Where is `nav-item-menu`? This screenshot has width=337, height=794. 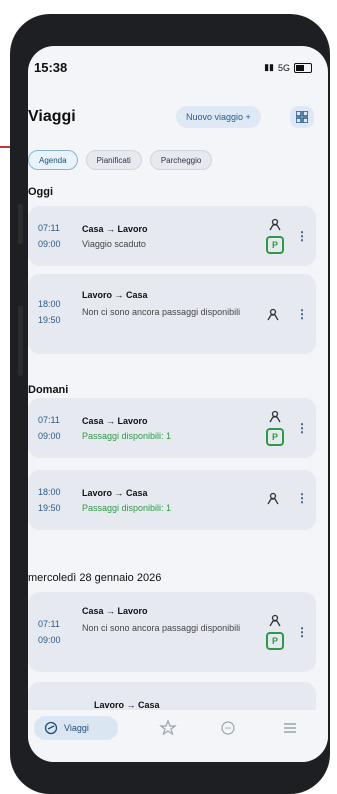 nav-item-menu is located at coordinates (290, 728).